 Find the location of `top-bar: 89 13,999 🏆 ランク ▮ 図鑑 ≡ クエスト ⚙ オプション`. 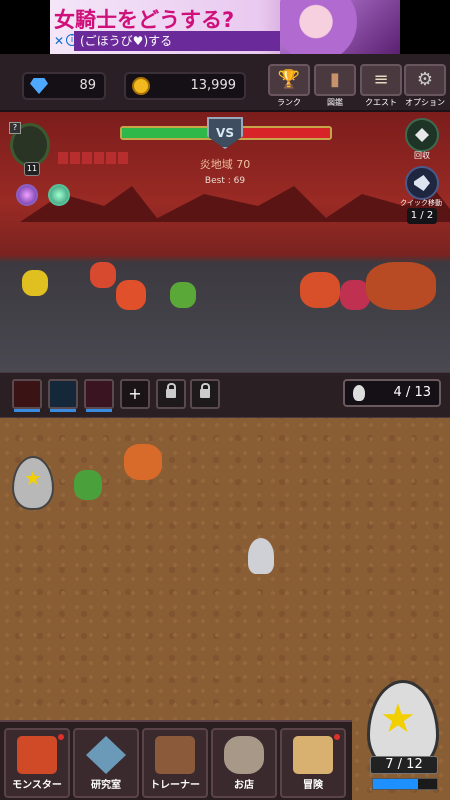

top-bar: 89 13,999 🏆 ランク ▮ 図鑑 ≡ クエスト ⚙ オプション is located at coordinates (225, 83).